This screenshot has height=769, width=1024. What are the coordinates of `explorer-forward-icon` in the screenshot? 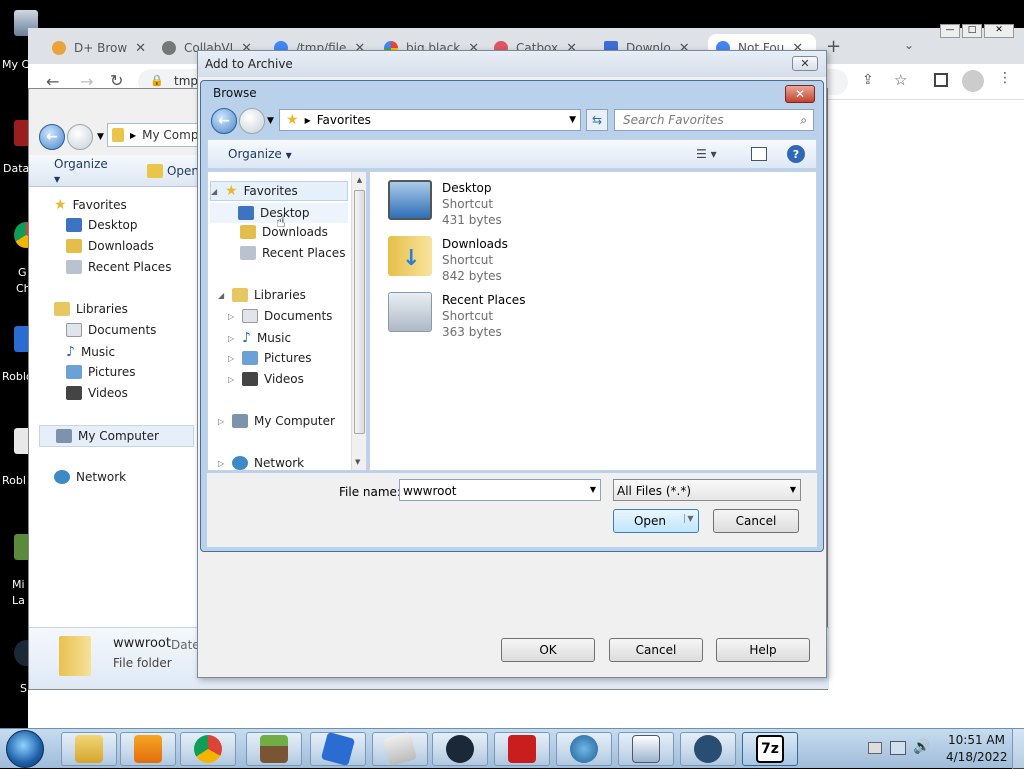 It's located at (80, 137).